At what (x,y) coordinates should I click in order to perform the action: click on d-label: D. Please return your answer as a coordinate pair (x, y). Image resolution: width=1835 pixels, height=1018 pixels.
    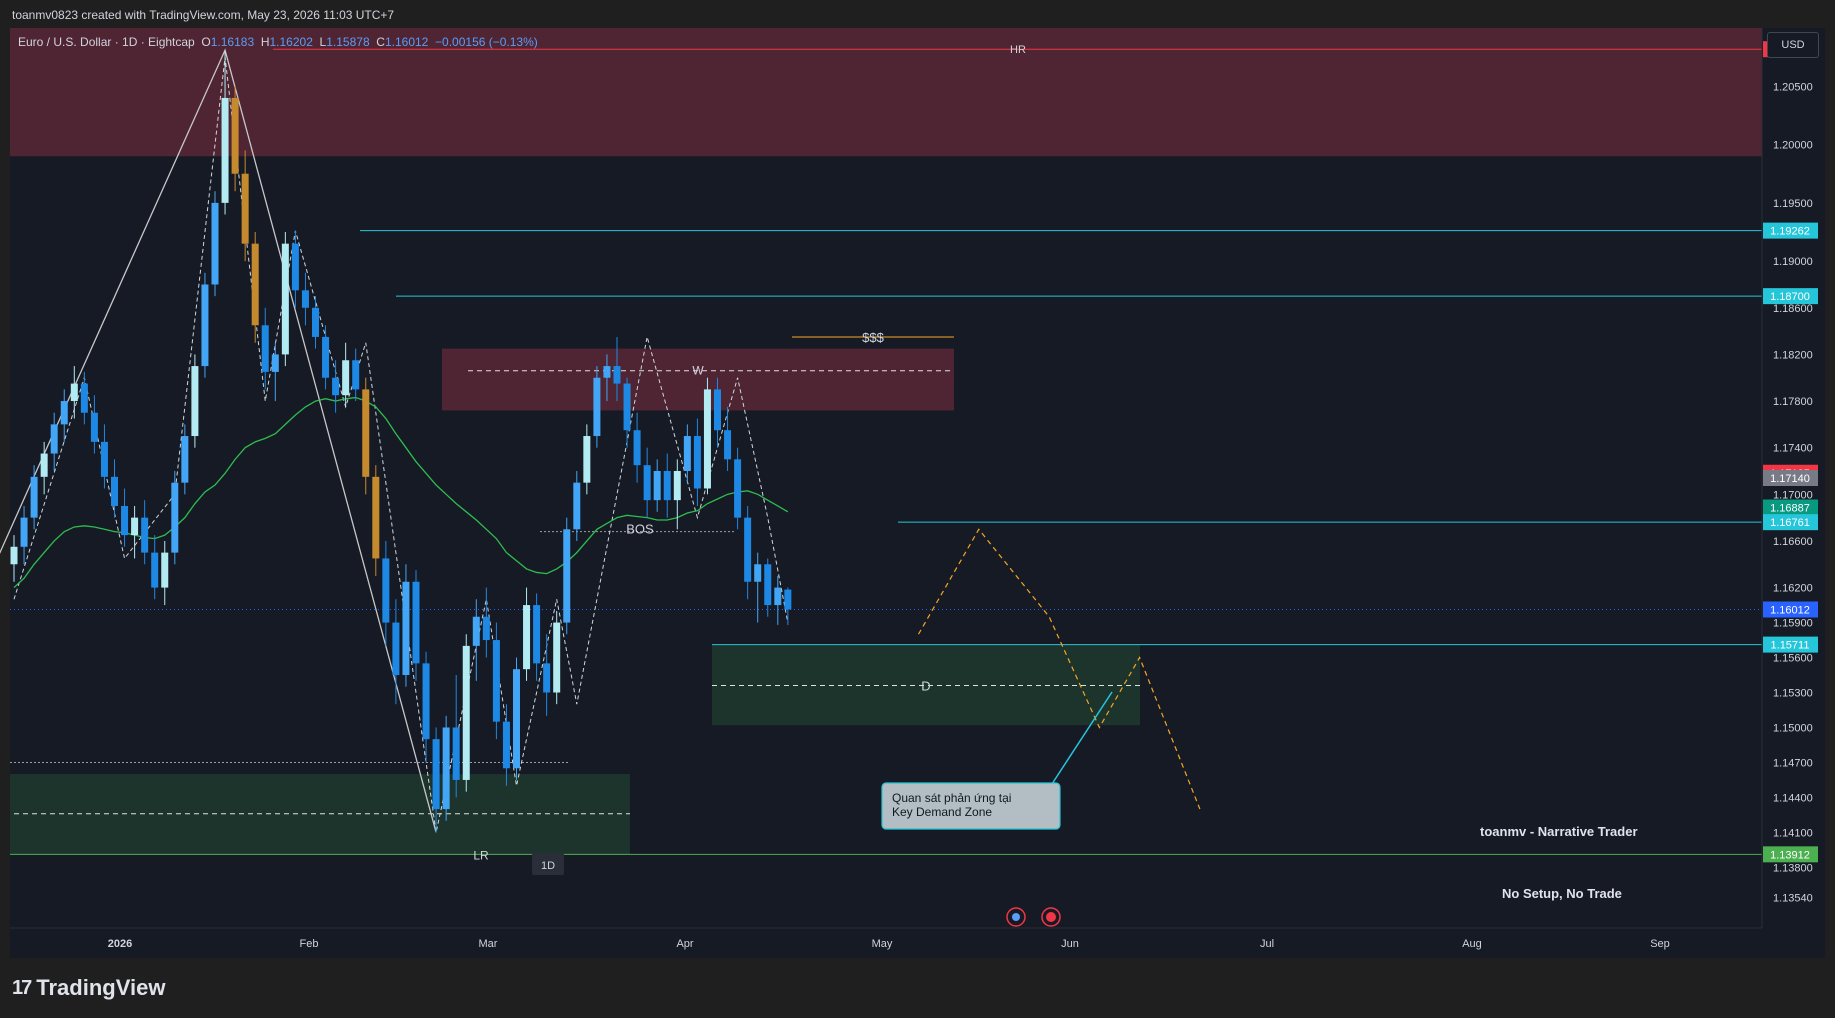
    Looking at the image, I should click on (925, 686).